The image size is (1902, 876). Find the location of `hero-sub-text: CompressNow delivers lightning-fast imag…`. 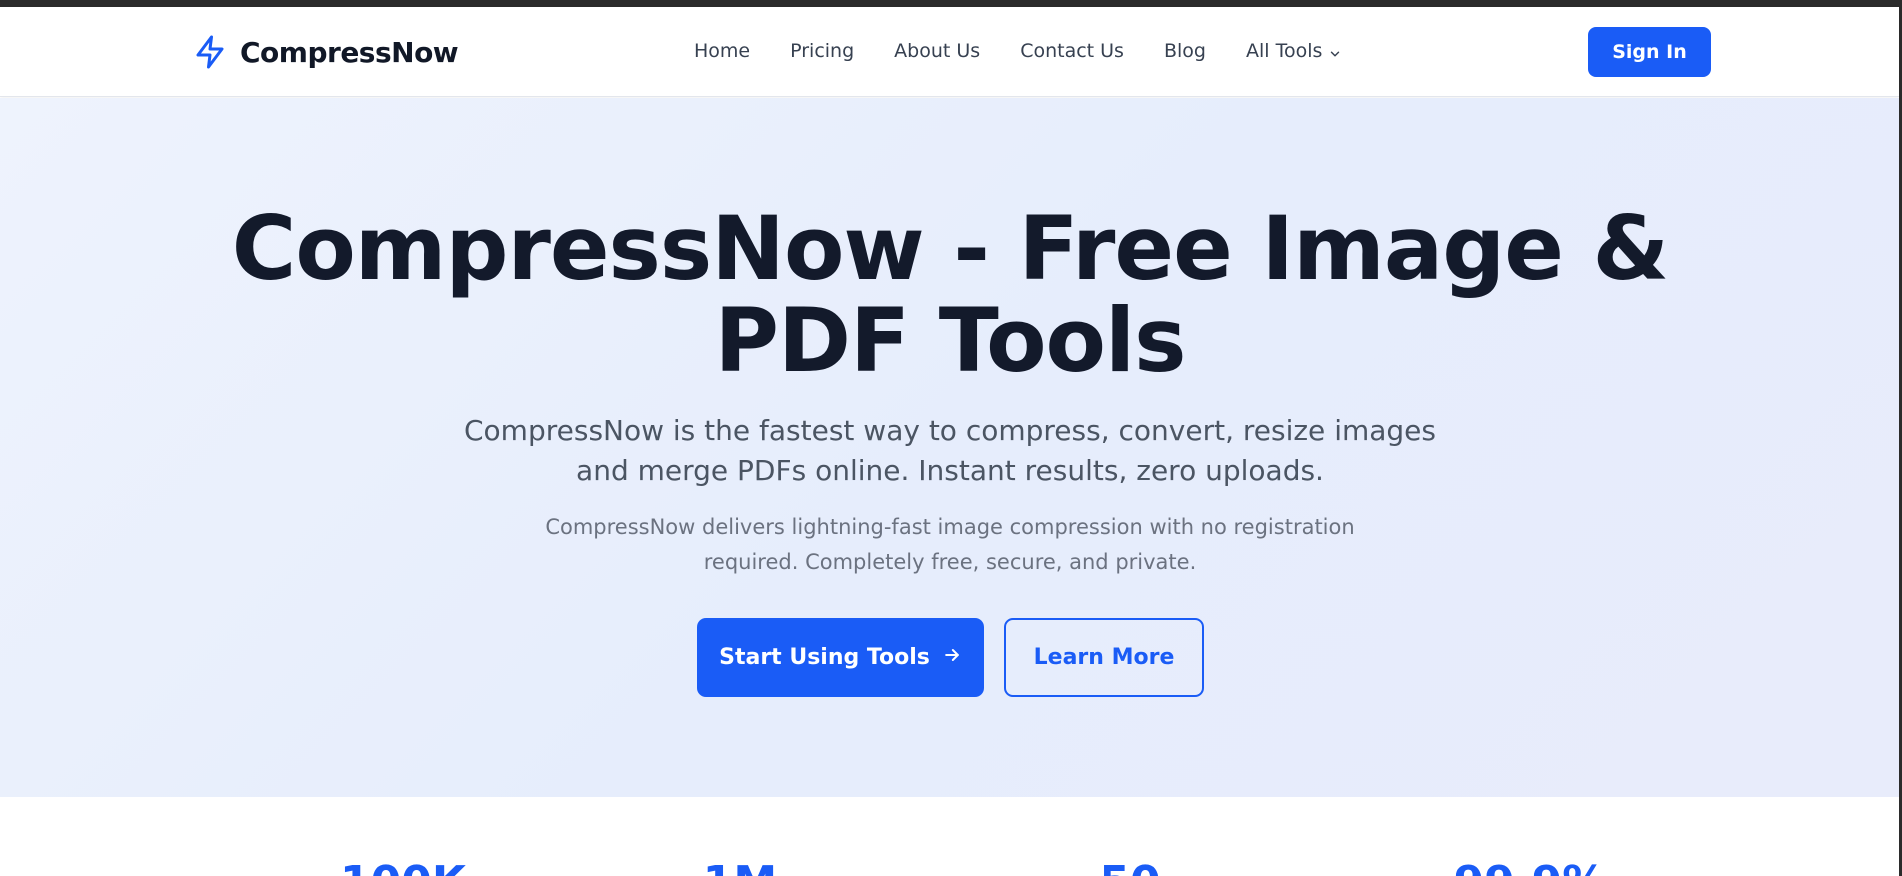

hero-sub-text: CompressNow delivers lightning-fast imag… is located at coordinates (950, 544).